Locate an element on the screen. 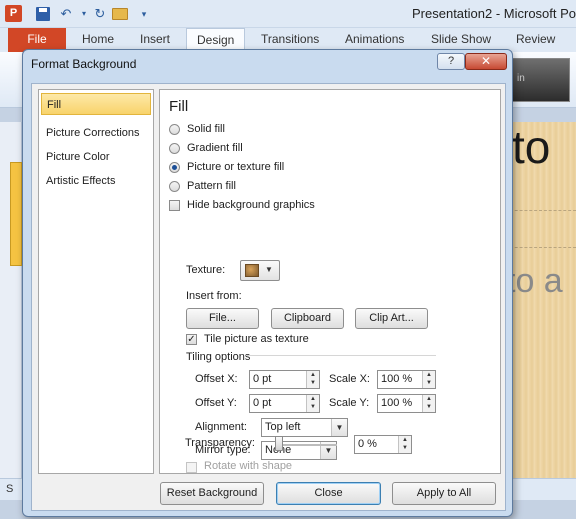 This screenshot has width=576, height=519. section-title: Fill is located at coordinates (179, 106).